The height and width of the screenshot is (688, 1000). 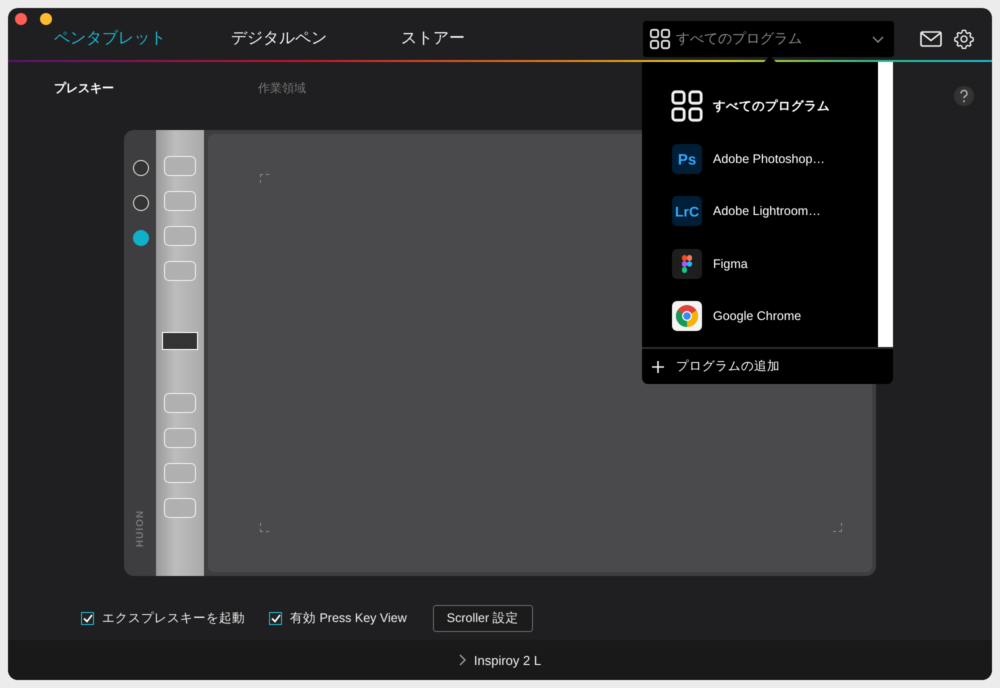 I want to click on app-icon: LrC, so click(x=687, y=211).